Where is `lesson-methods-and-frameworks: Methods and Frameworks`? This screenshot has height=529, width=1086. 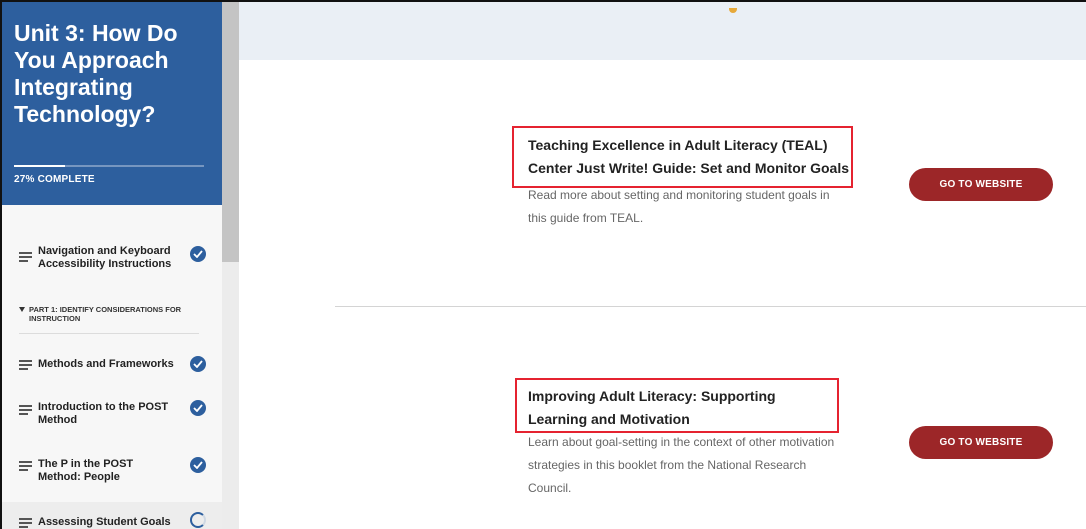
lesson-methods-and-frameworks: Methods and Frameworks is located at coordinates (112, 364).